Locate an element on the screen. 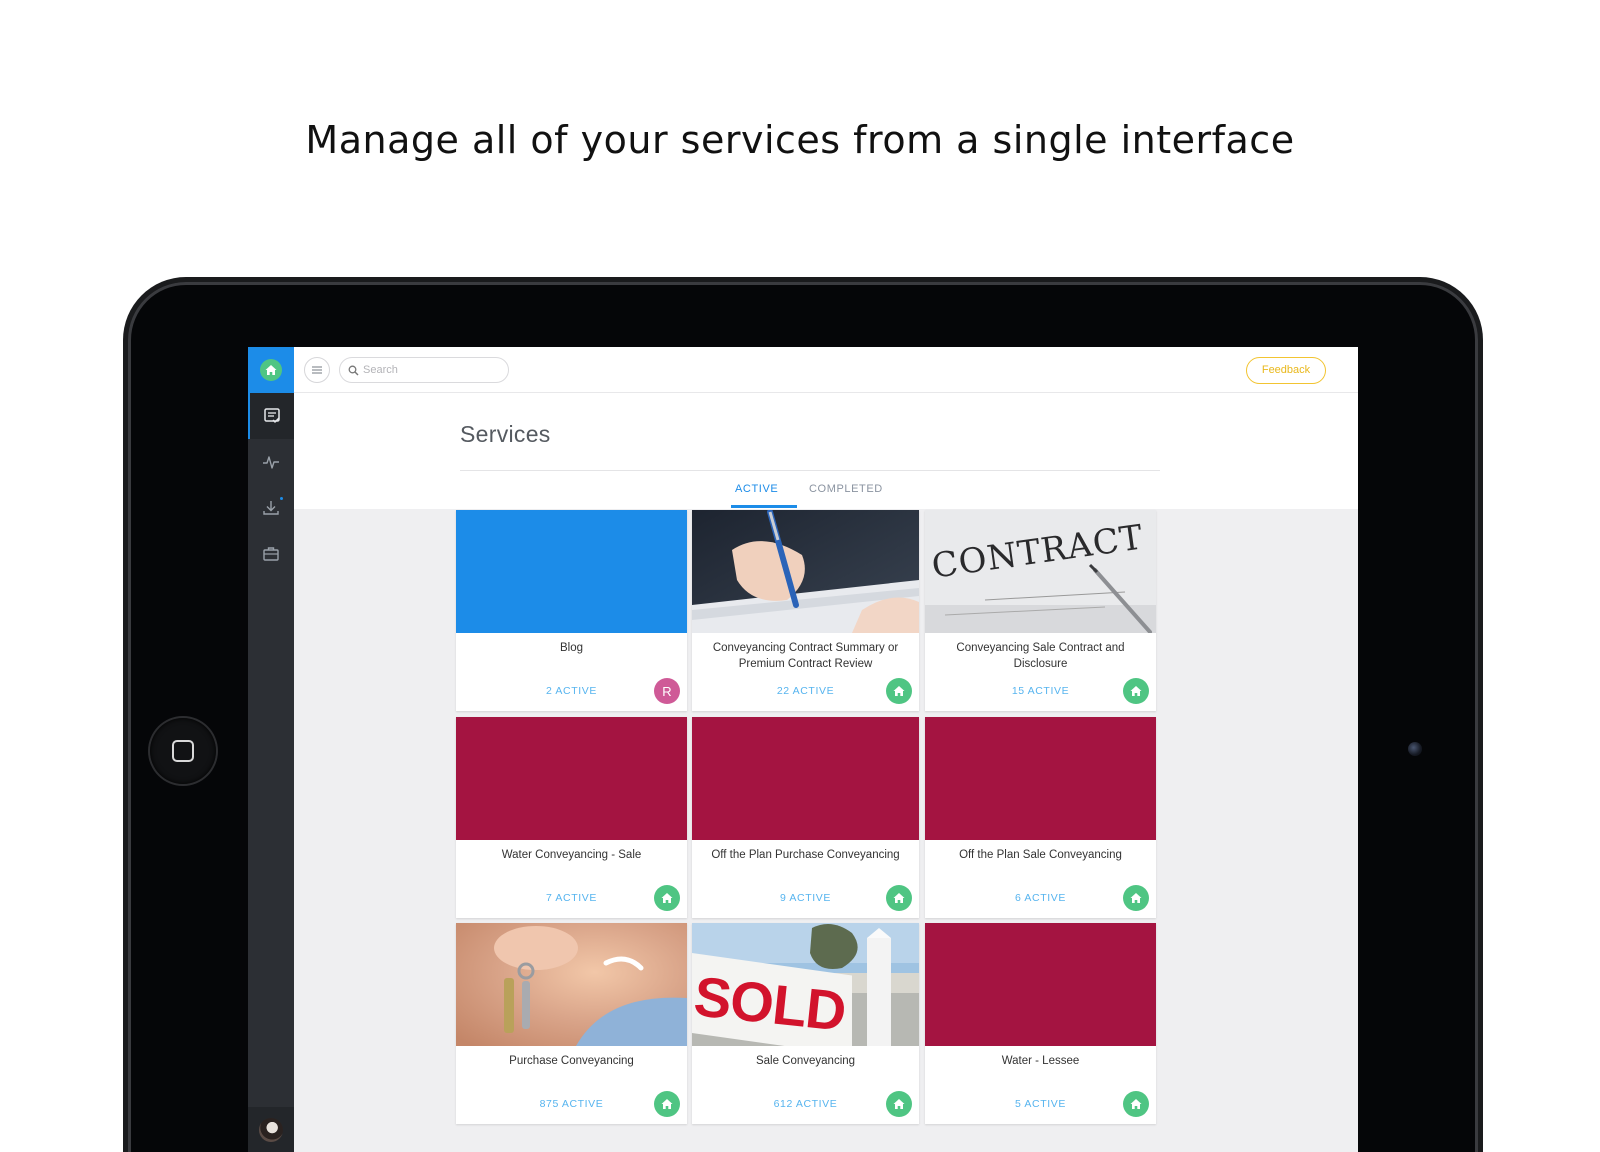 The height and width of the screenshot is (1152, 1600). service-card-water-lessee: Water - Lessee 5 ACTIVE is located at coordinates (1040, 1023).